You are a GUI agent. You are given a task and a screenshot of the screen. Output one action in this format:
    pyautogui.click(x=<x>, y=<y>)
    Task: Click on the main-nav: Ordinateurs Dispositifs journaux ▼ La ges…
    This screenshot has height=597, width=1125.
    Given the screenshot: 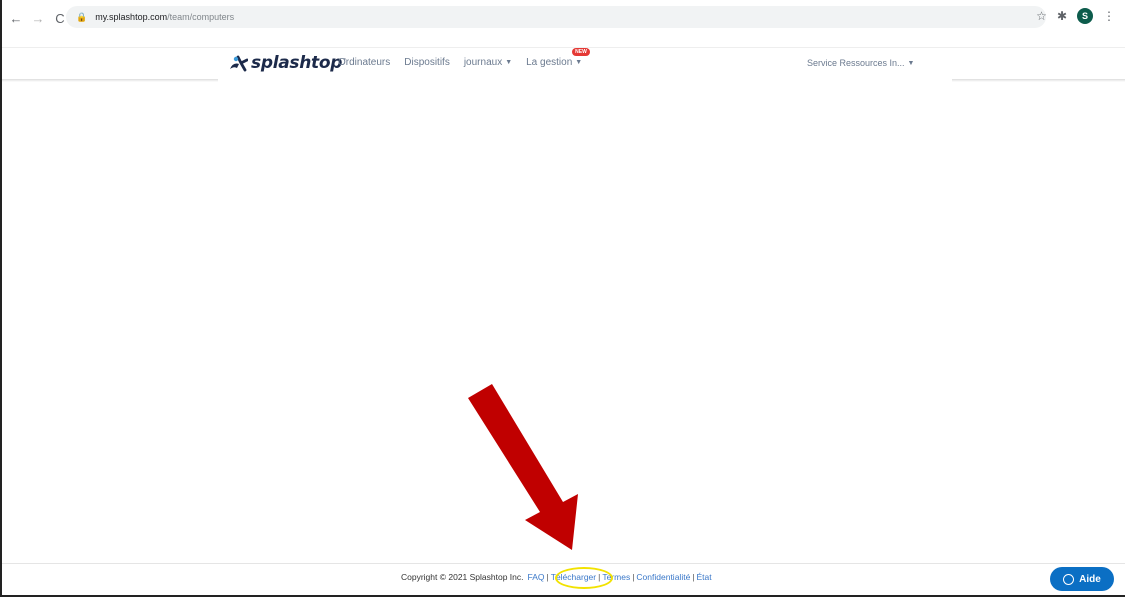 What is the action you would take?
    pyautogui.click(x=464, y=58)
    